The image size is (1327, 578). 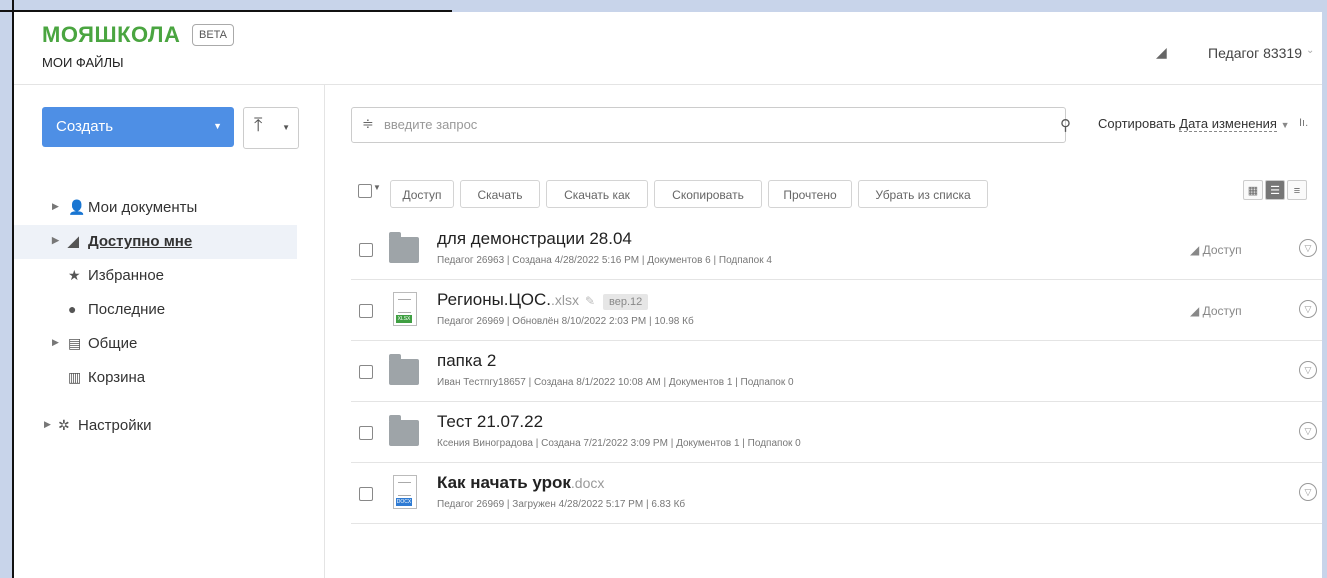 What do you see at coordinates (504, 482) in the screenshot?
I see `file-name-text: Как начать урок` at bounding box center [504, 482].